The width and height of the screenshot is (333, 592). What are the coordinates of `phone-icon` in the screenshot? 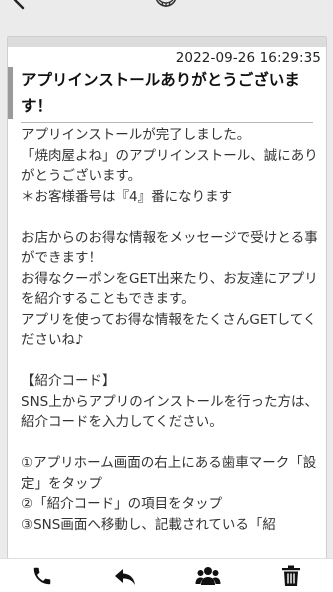 It's located at (41, 575).